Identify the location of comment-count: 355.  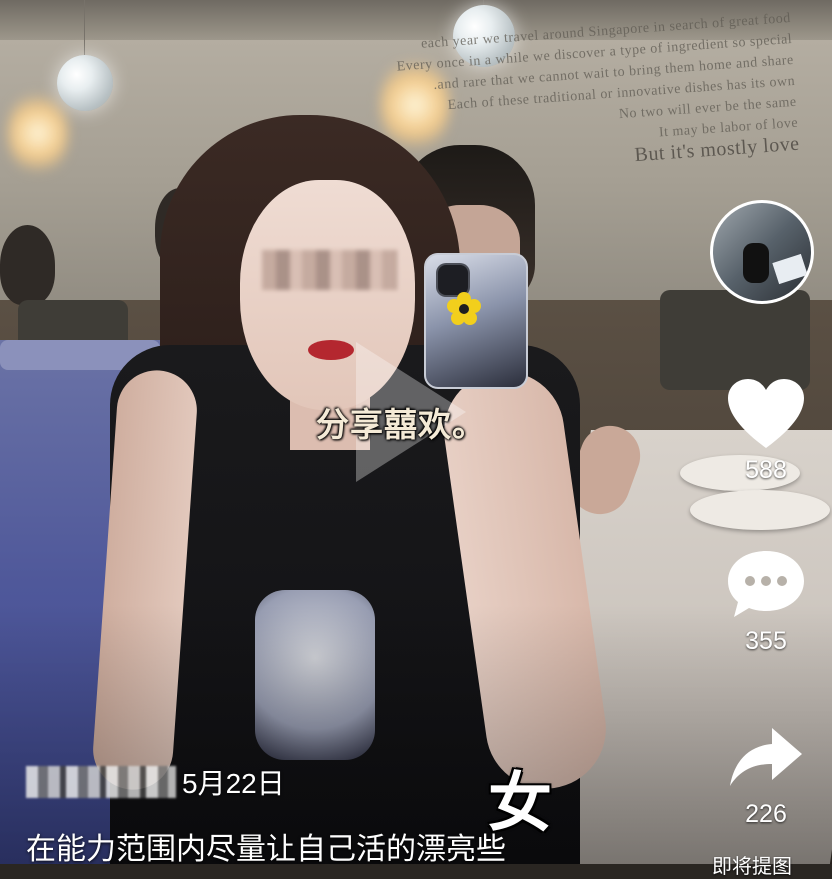
(766, 641).